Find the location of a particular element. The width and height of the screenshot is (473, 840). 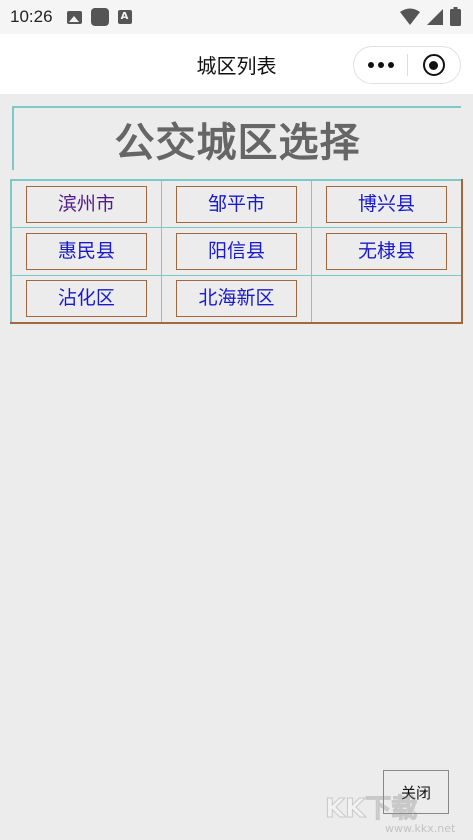

city-button-yangxin: 阳信县 is located at coordinates (236, 251).